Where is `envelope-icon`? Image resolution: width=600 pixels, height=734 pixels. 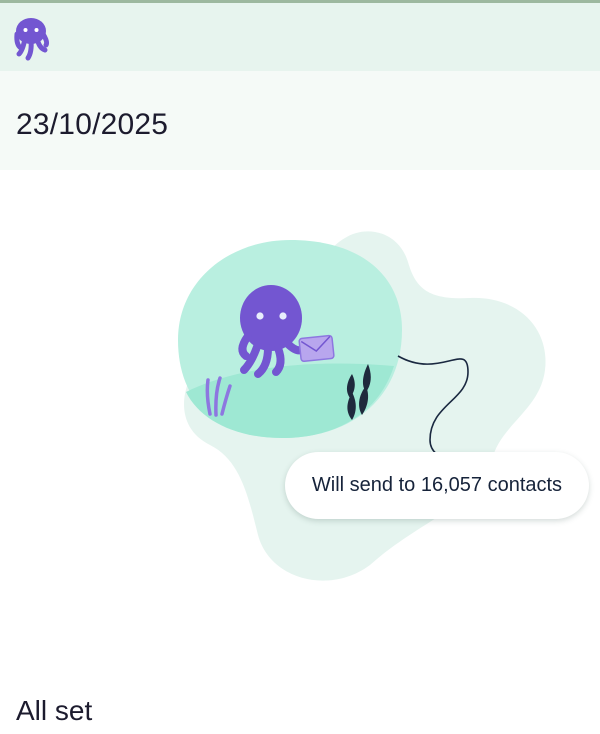 envelope-icon is located at coordinates (316, 348).